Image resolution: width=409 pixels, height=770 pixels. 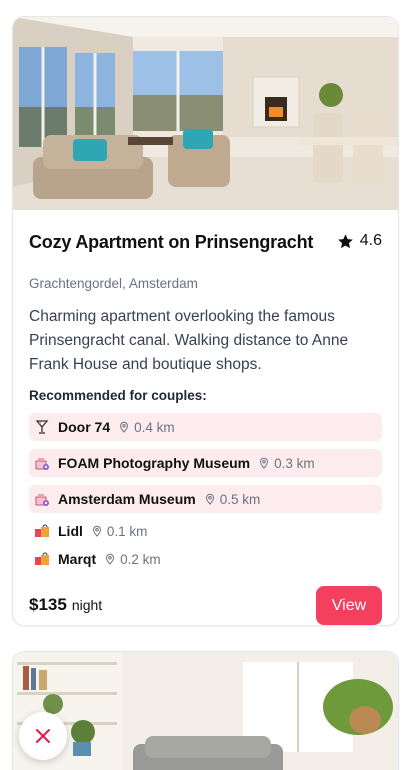 What do you see at coordinates (118, 395) in the screenshot?
I see `recommended-heading: Recommended for couples:` at bounding box center [118, 395].